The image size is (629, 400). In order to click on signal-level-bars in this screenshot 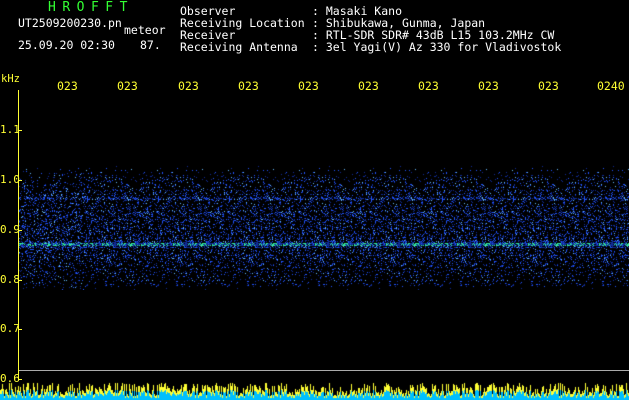, I will do `click(314, 389)`.